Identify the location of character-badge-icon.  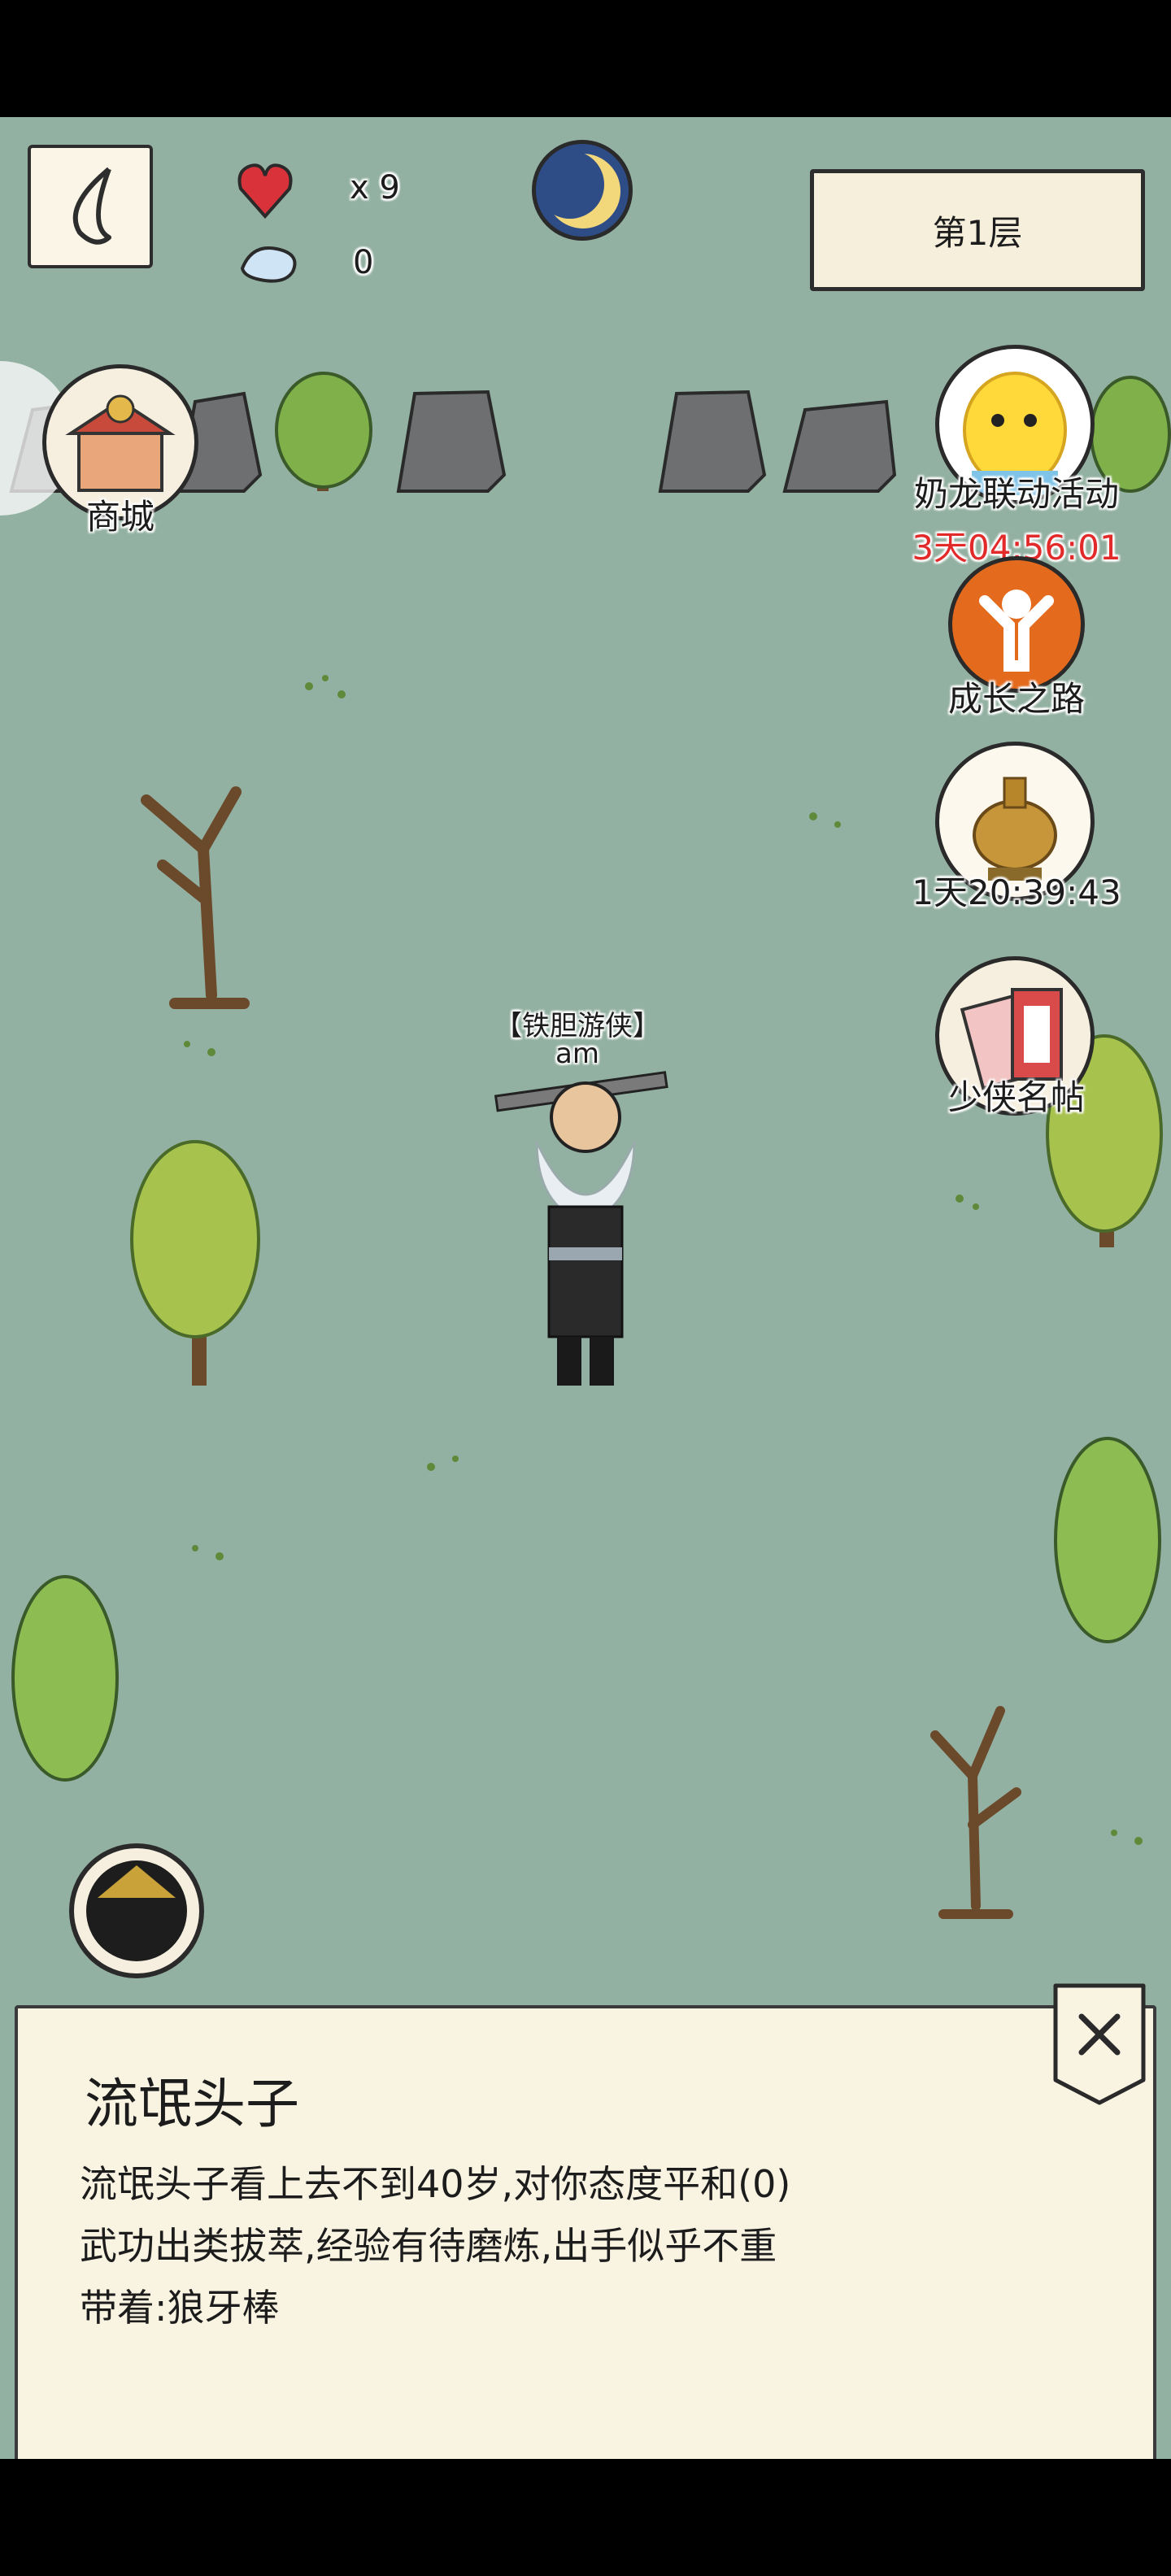
(136, 1911).